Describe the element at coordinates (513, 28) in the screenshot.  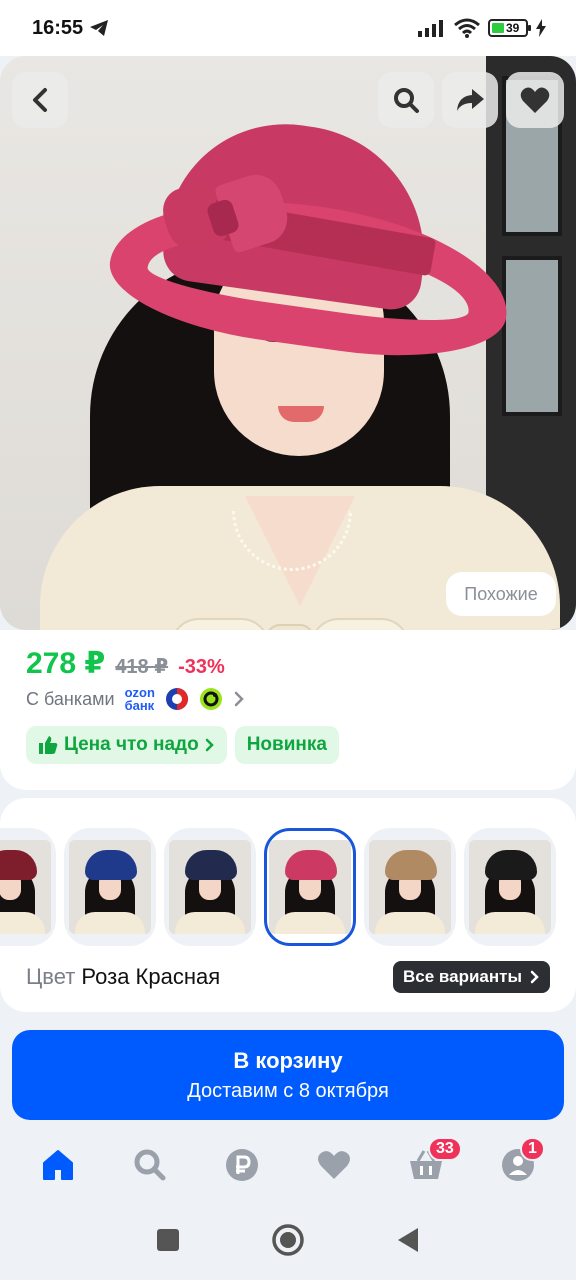
I see `battery-level: 39` at that location.